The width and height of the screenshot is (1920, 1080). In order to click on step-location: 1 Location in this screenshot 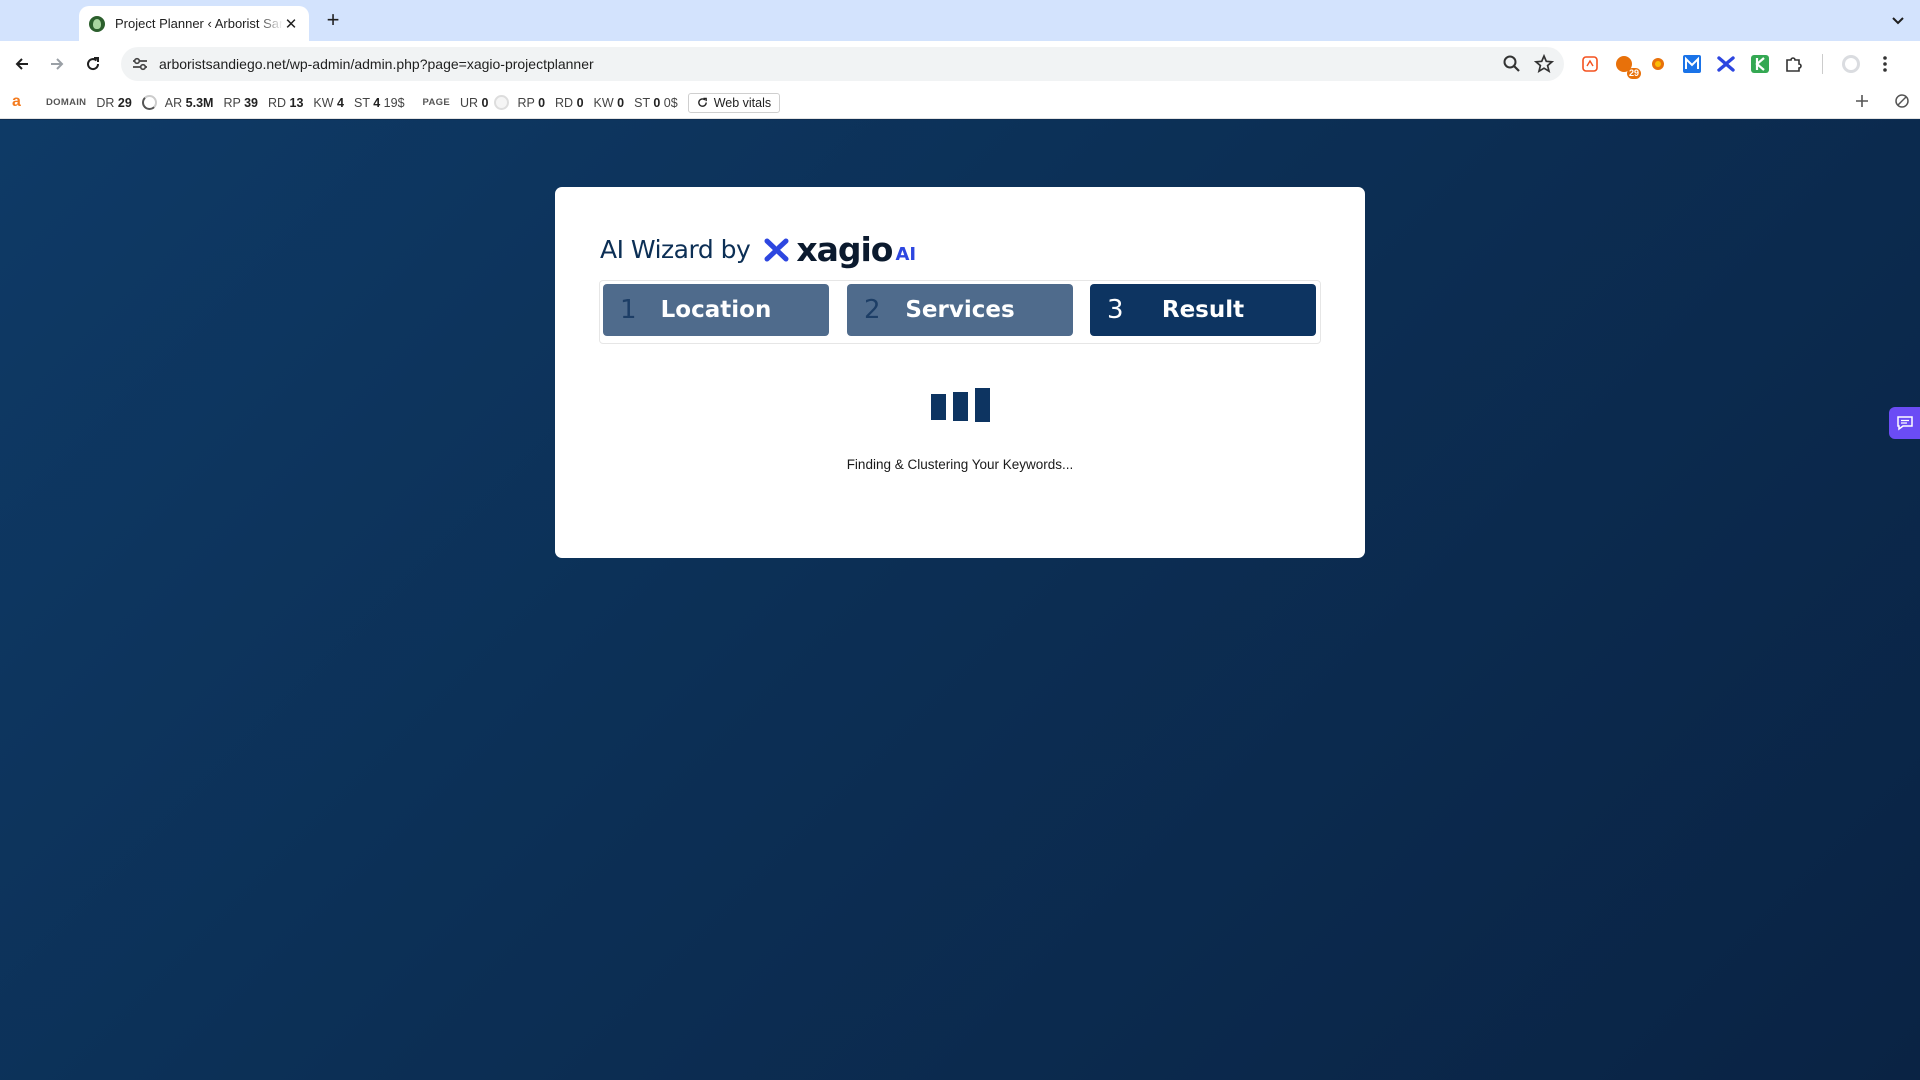, I will do `click(716, 310)`.